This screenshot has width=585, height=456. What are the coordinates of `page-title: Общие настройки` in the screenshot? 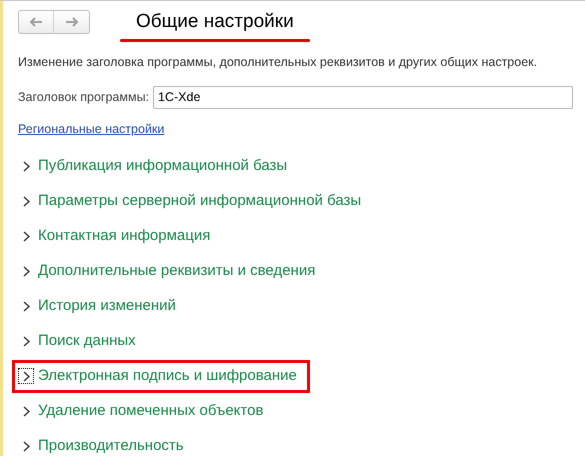 It's located at (215, 22).